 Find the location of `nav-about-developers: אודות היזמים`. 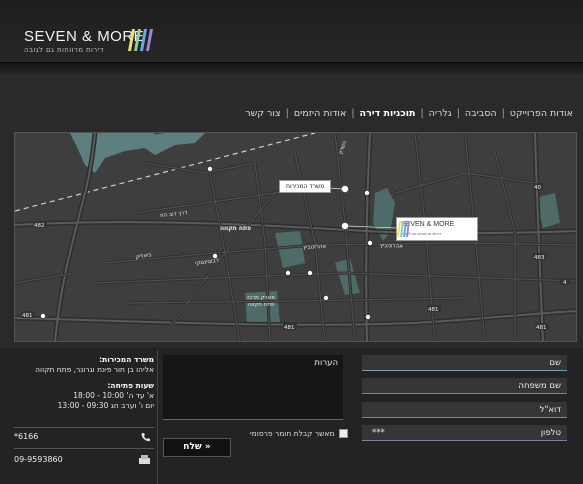

nav-about-developers: אודות היזמים is located at coordinates (320, 113).